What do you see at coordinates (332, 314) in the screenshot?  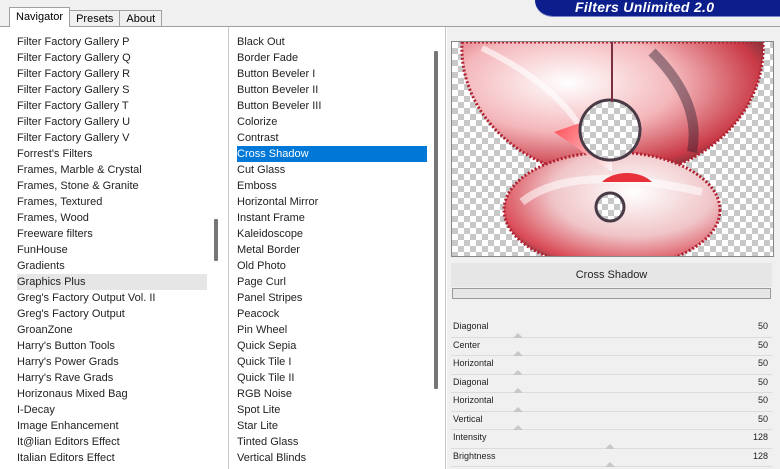 I see `filter-list-item: Peacock` at bounding box center [332, 314].